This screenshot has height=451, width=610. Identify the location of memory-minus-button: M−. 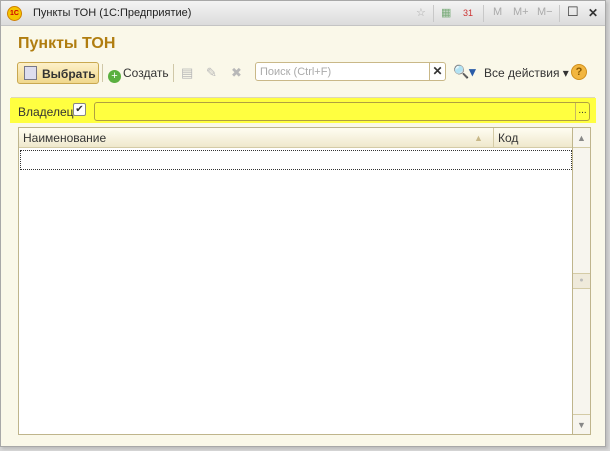
(545, 12).